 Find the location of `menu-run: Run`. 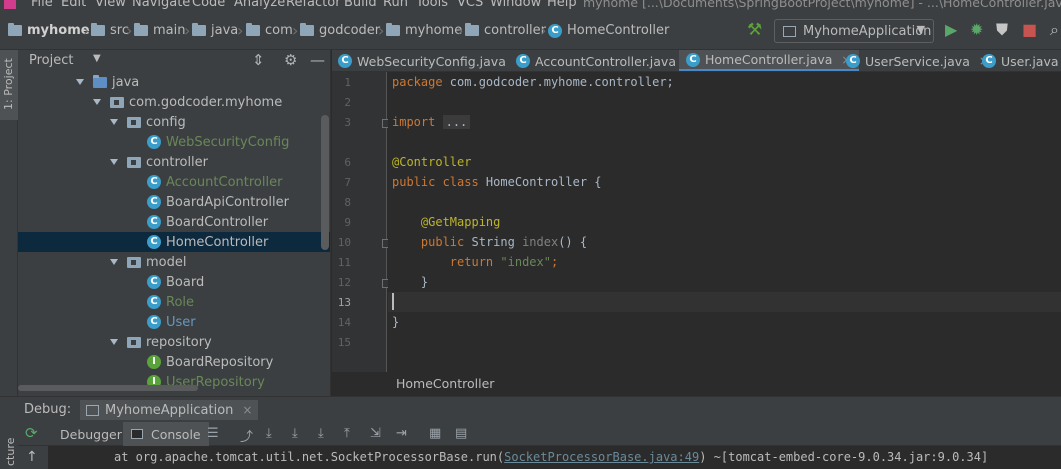

menu-run: Run is located at coordinates (395, 5).